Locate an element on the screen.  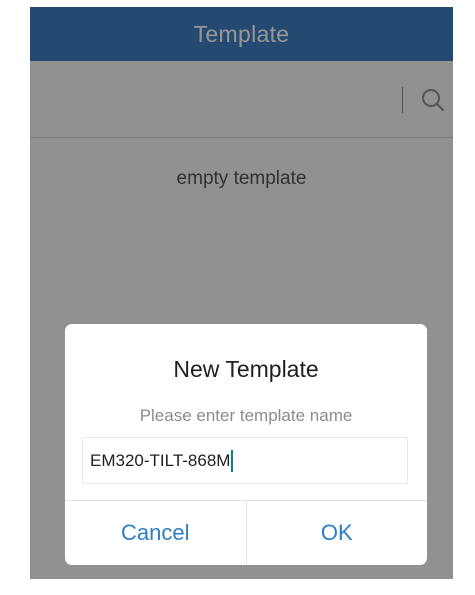
template-name-value: EM320-TILT-868M is located at coordinates (160, 460).